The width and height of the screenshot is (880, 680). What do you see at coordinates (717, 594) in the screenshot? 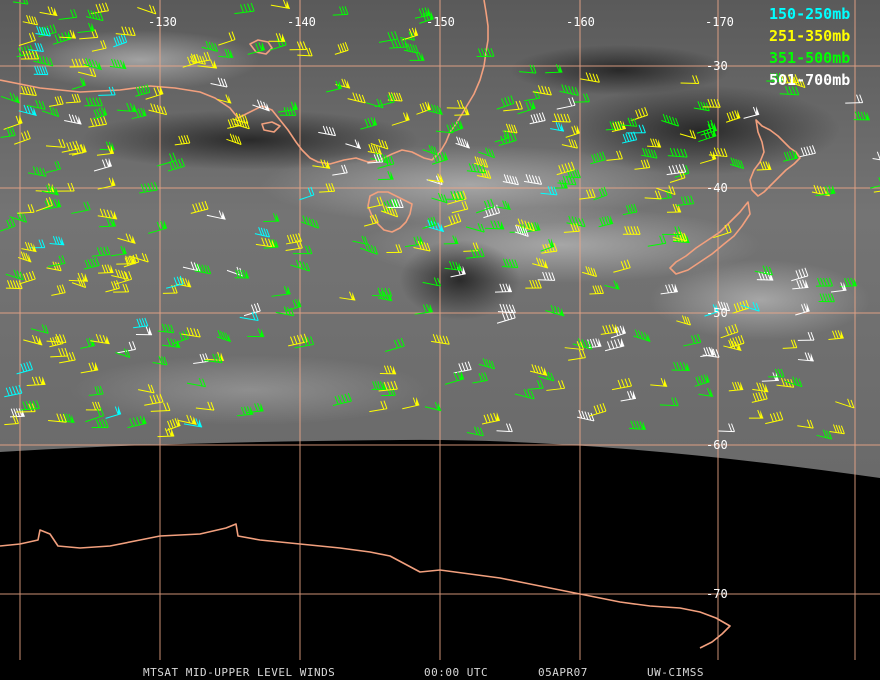
I see `lat-label-70: -70` at bounding box center [717, 594].